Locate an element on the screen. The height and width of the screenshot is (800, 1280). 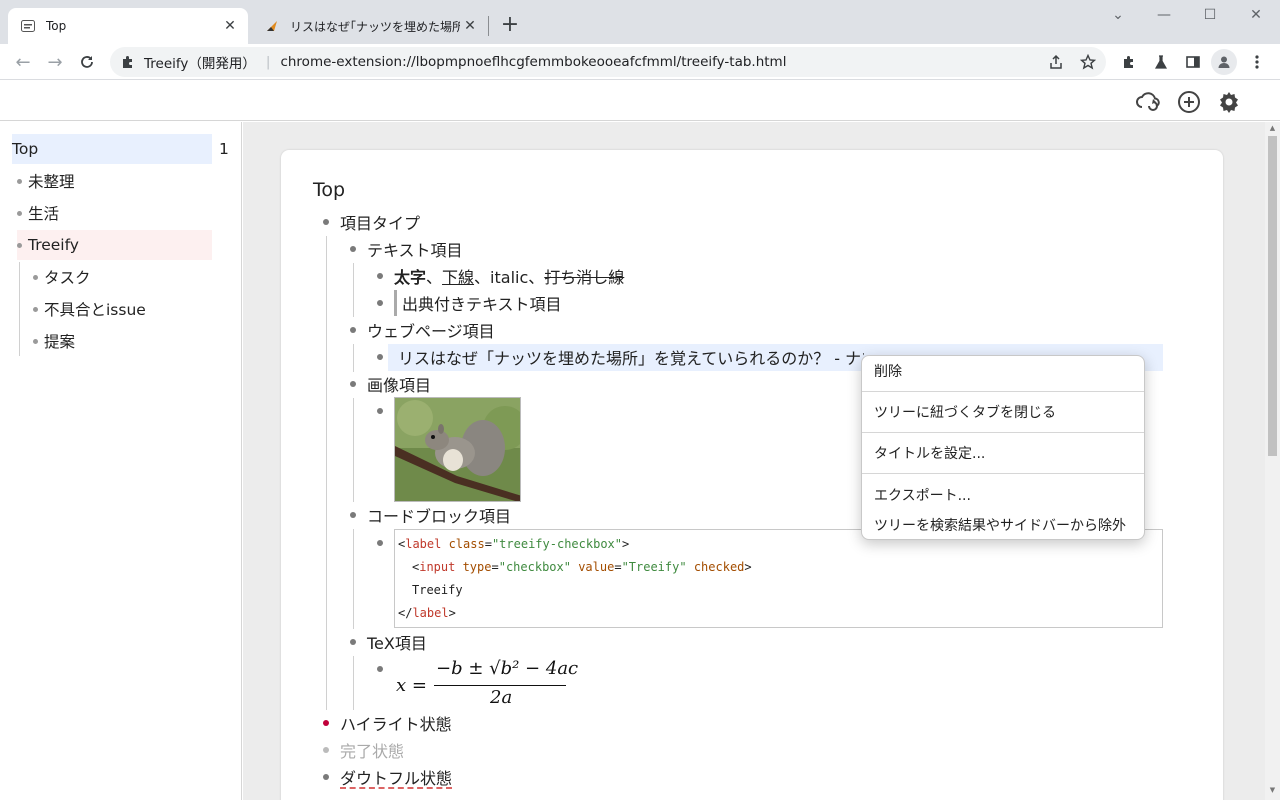
doubtful-state-item: ダウトフル状態 is located at coordinates (396, 777).